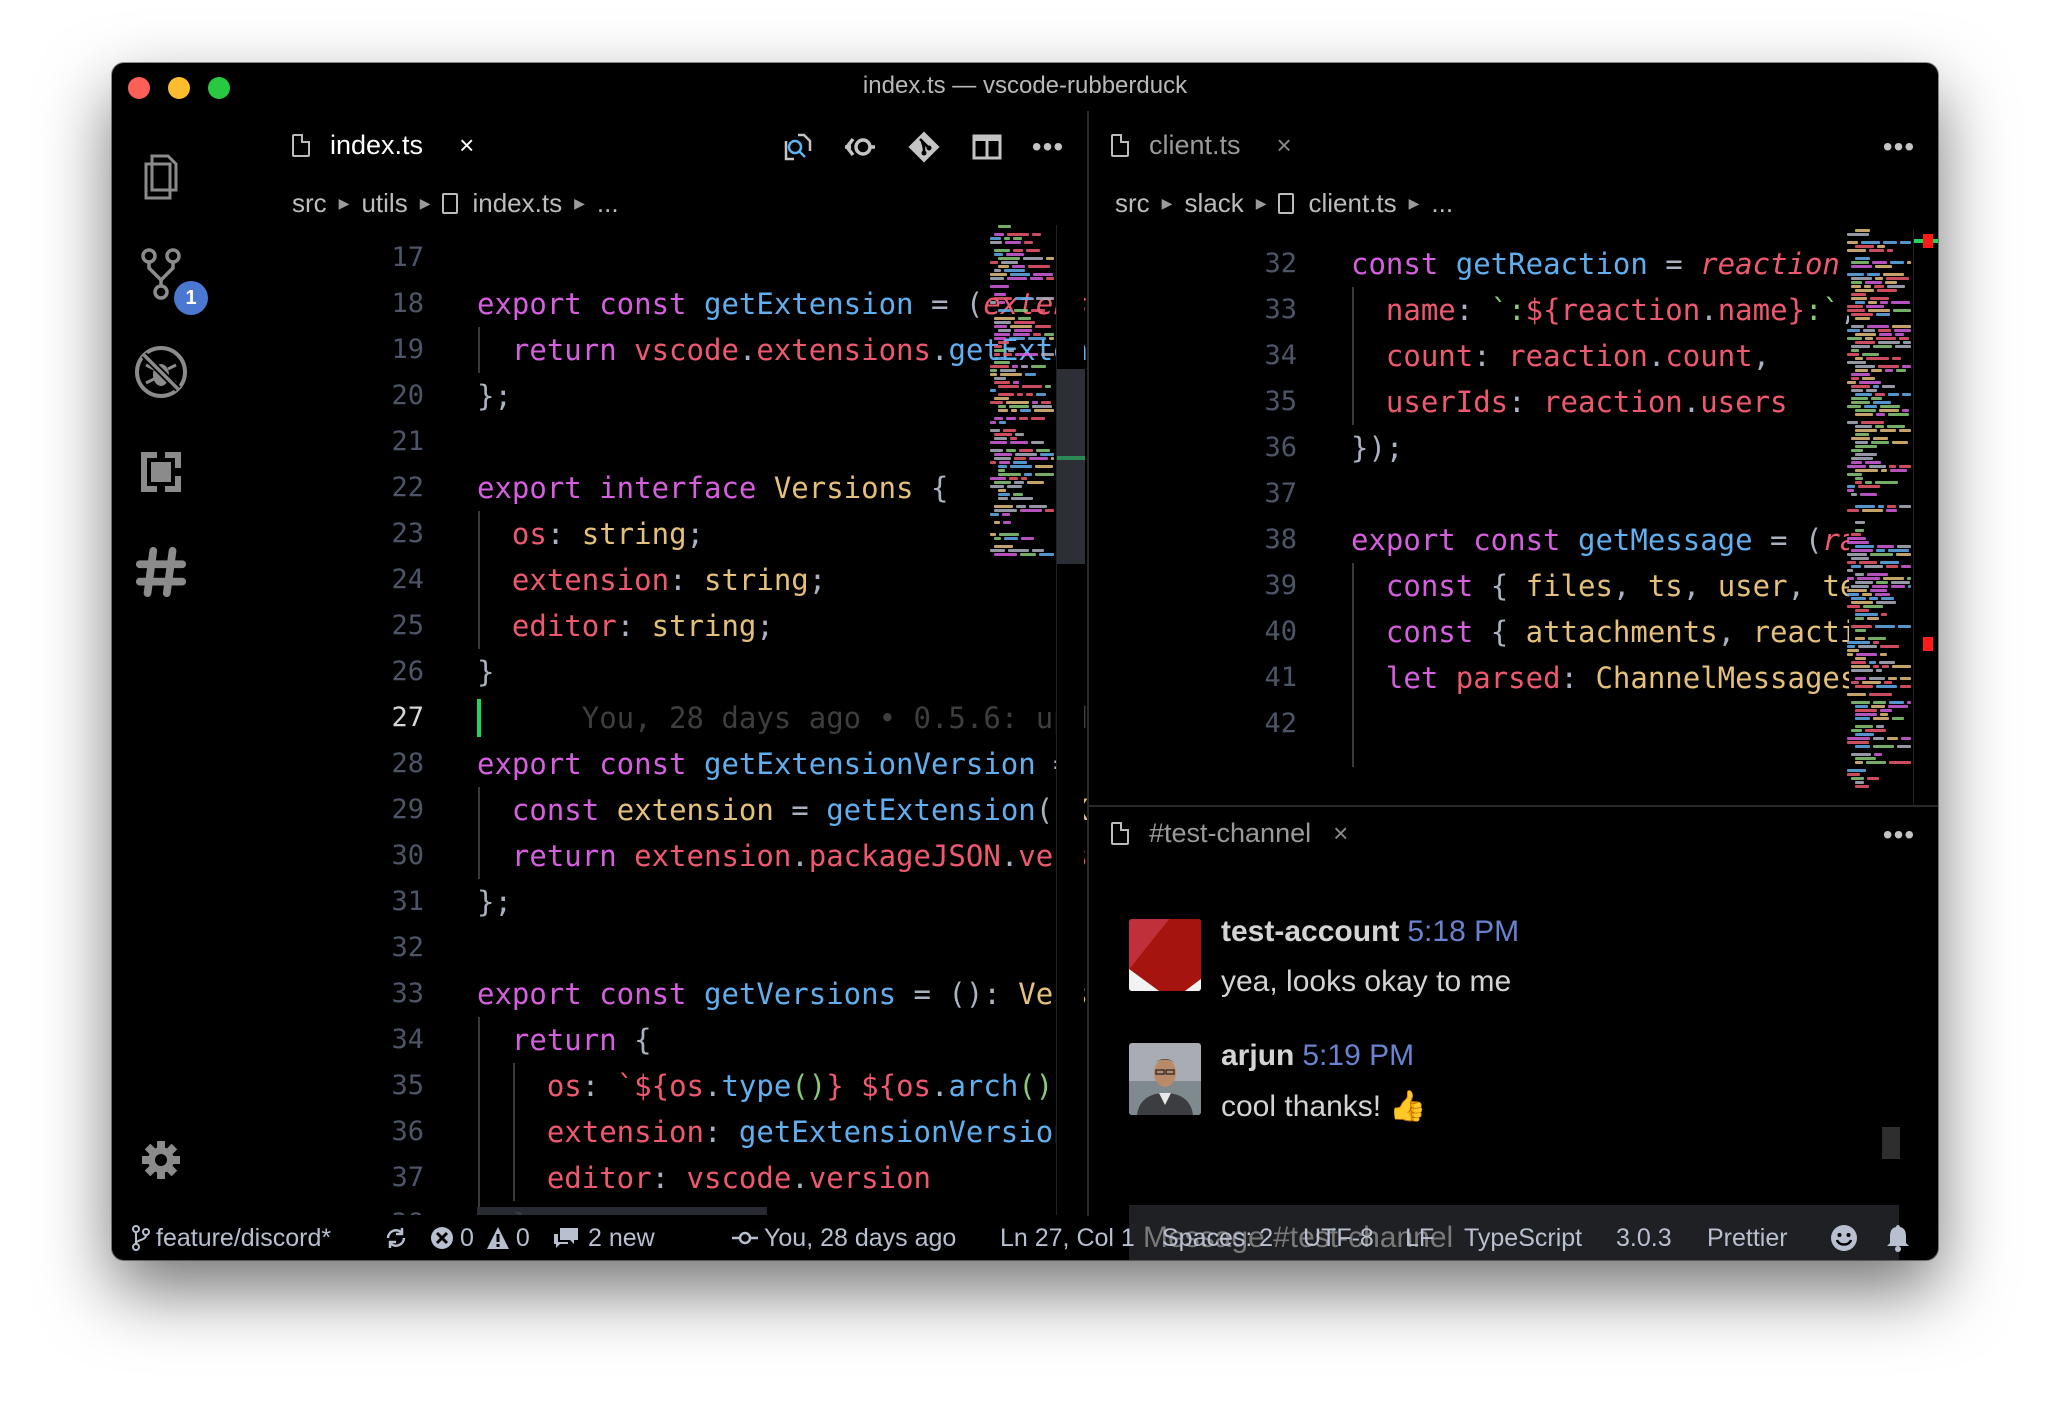  I want to click on left-scrollbar, so click(1070, 720).